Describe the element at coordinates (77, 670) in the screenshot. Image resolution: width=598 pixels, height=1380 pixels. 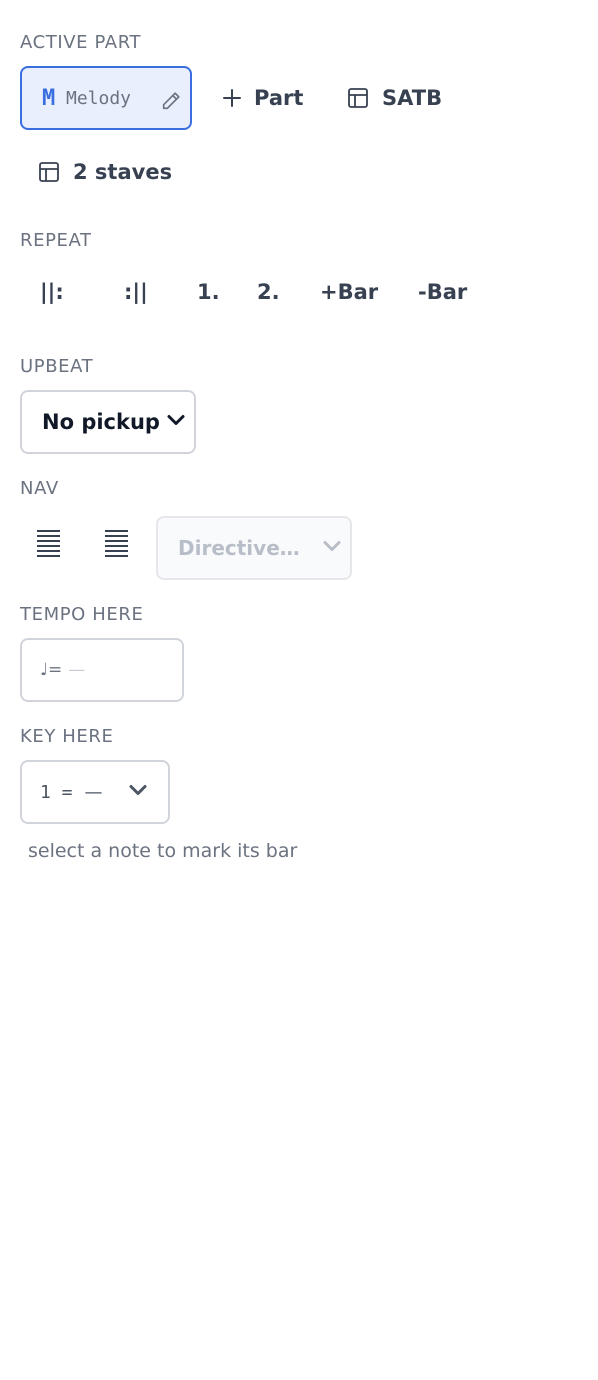
I see `tempo-value: —` at that location.